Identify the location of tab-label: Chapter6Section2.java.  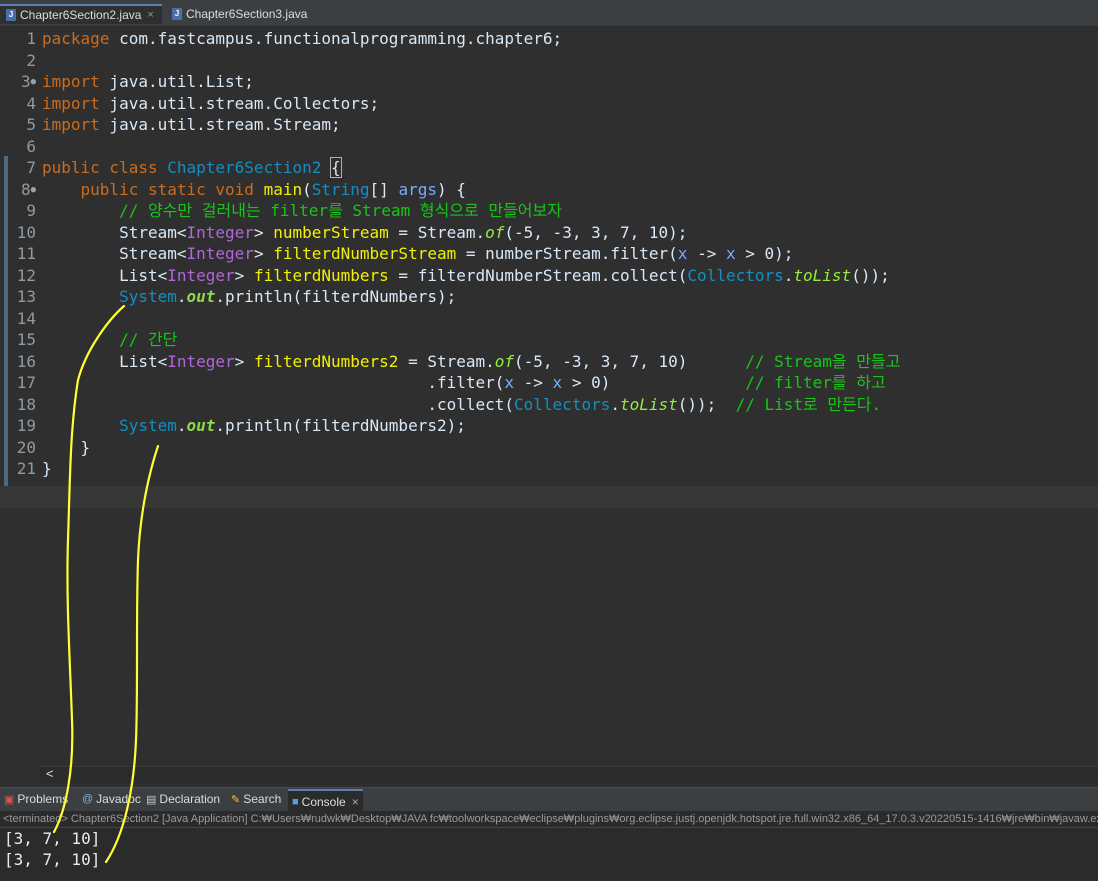
(81, 15).